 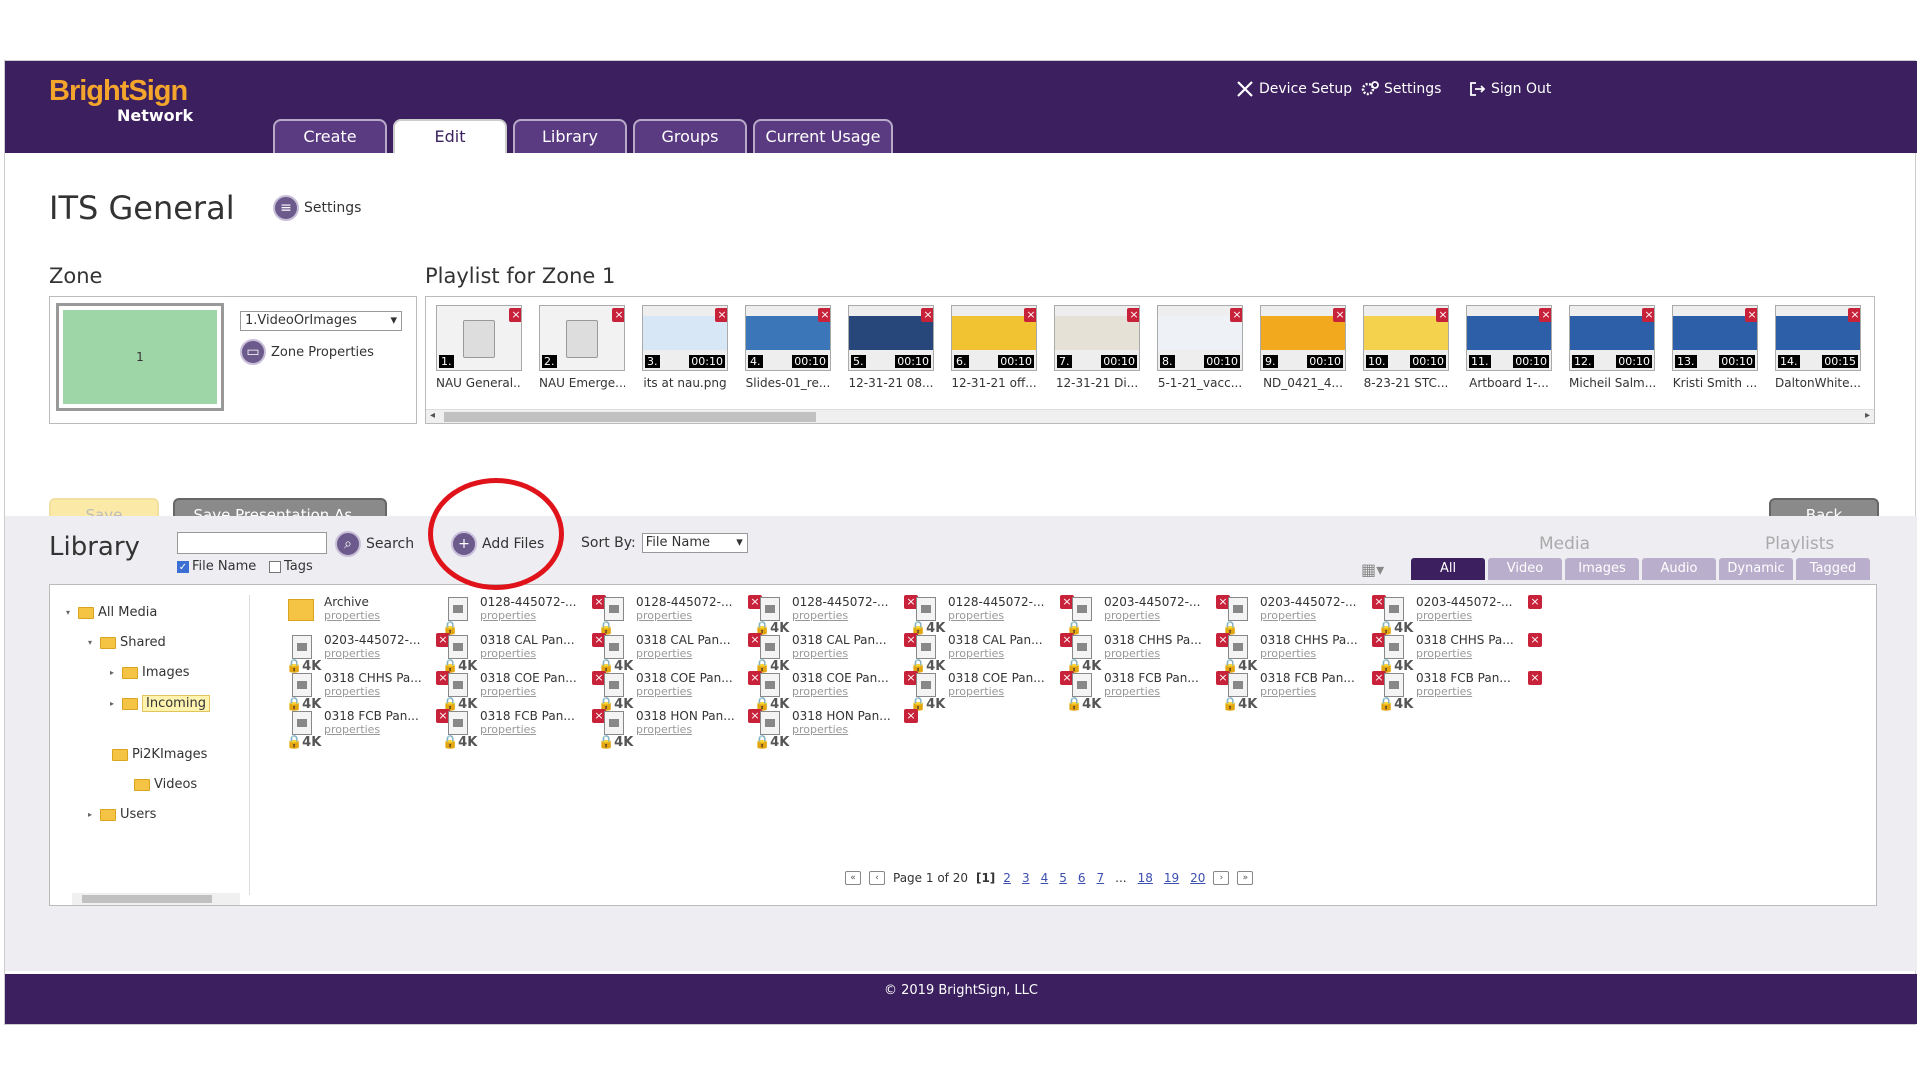 I want to click on tags-checkbox: Tags, so click(x=291, y=566).